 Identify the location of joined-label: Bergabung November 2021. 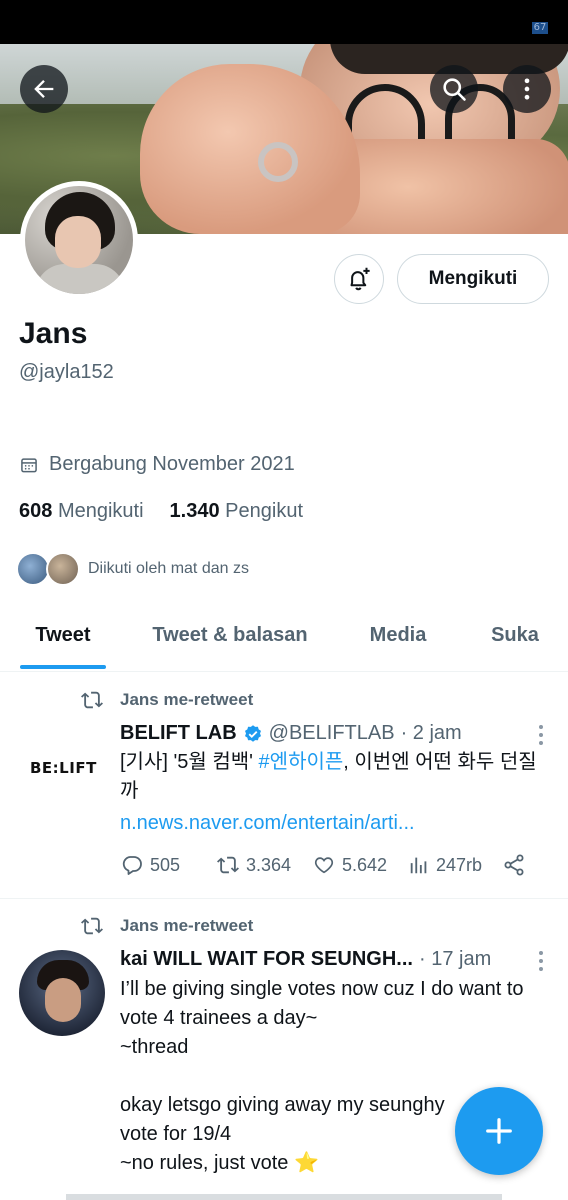
(172, 464).